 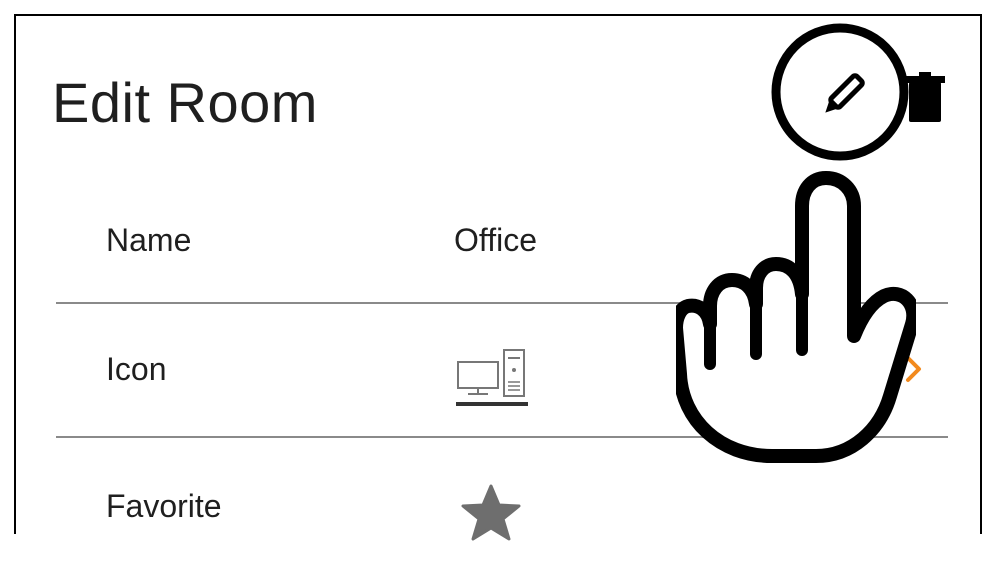 I want to click on name-value: Office, so click(x=495, y=240).